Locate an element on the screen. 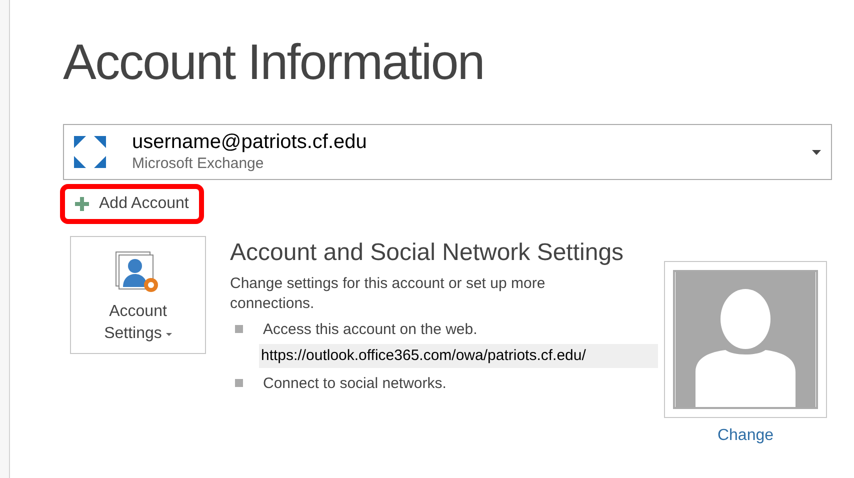 The image size is (854, 478). account-email: username@patriots.cf.edu is located at coordinates (250, 142).